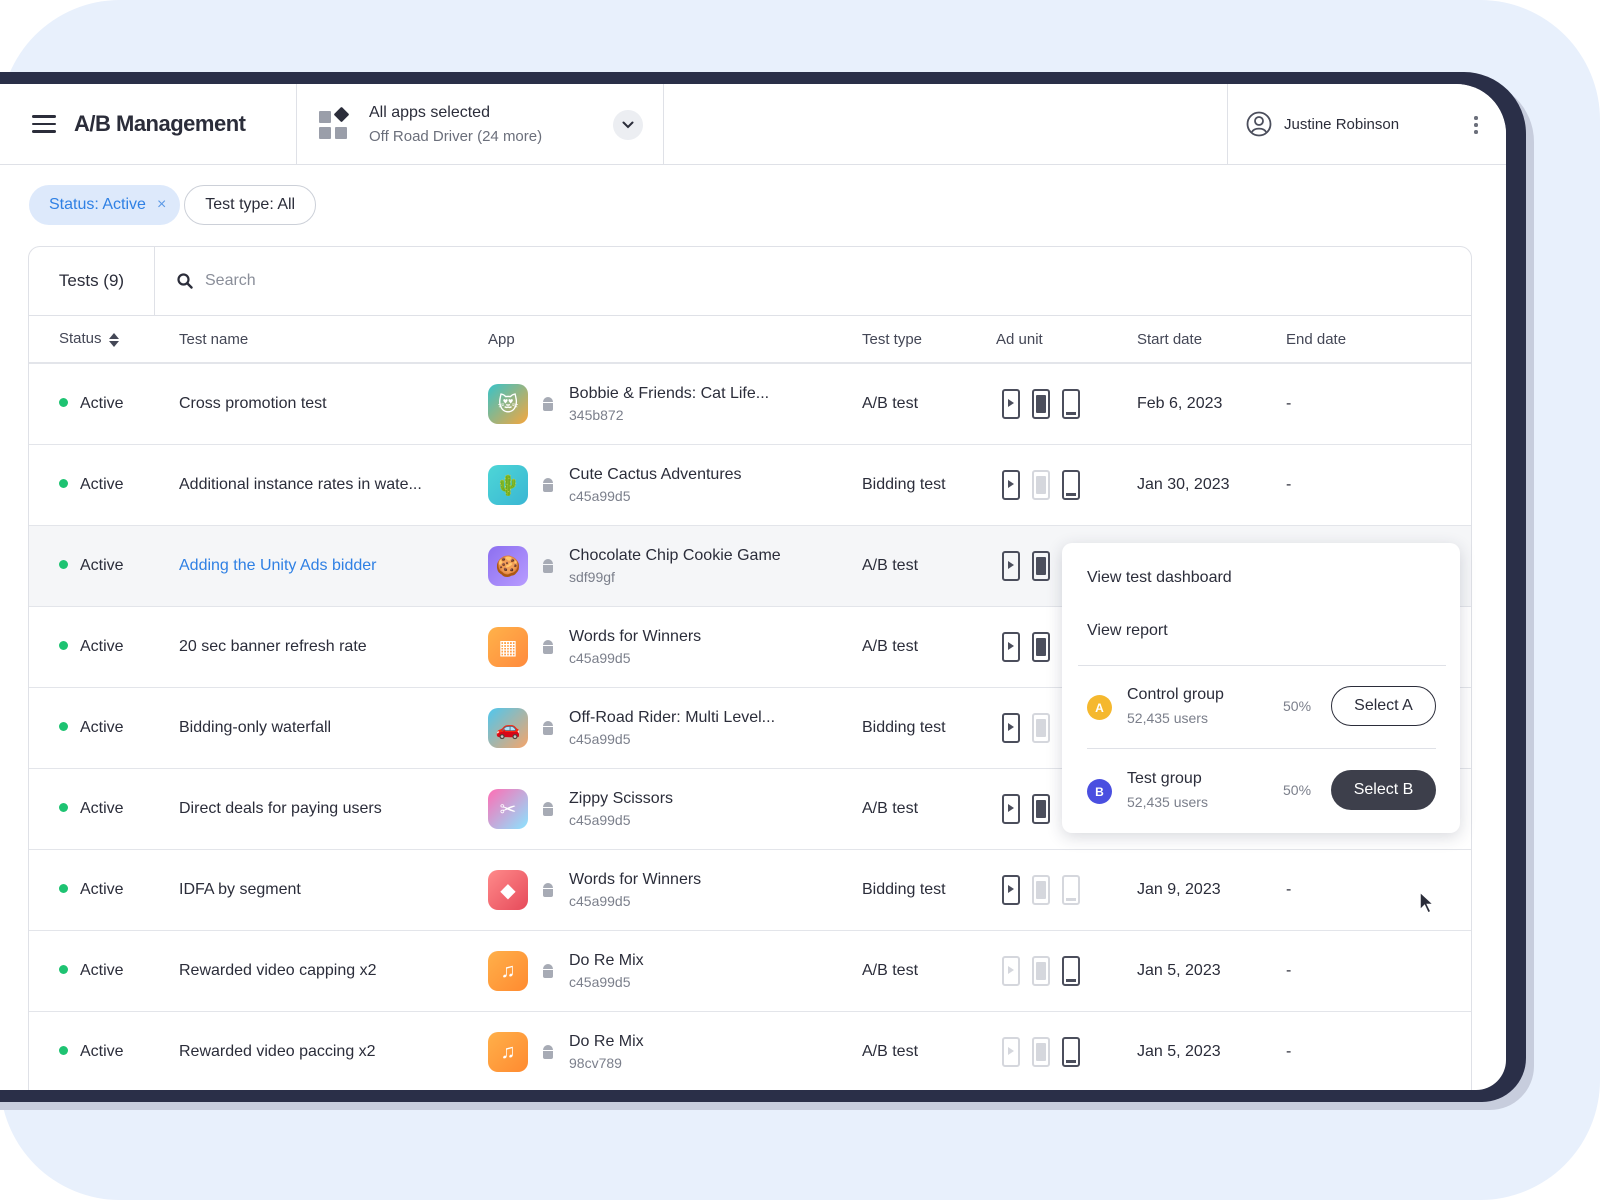  I want to click on user-name: Justine Robinson, so click(1342, 124).